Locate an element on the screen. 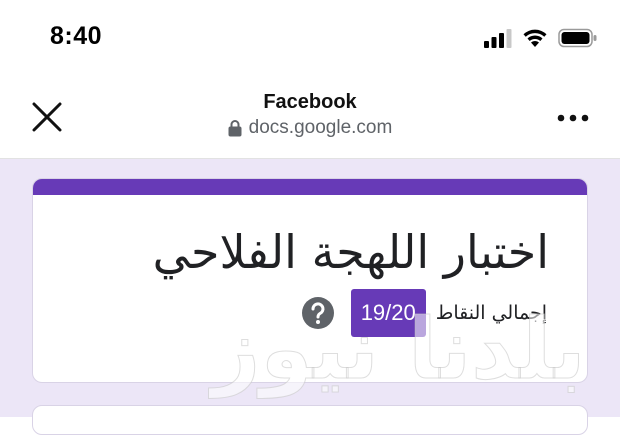  more-icon is located at coordinates (573, 118).